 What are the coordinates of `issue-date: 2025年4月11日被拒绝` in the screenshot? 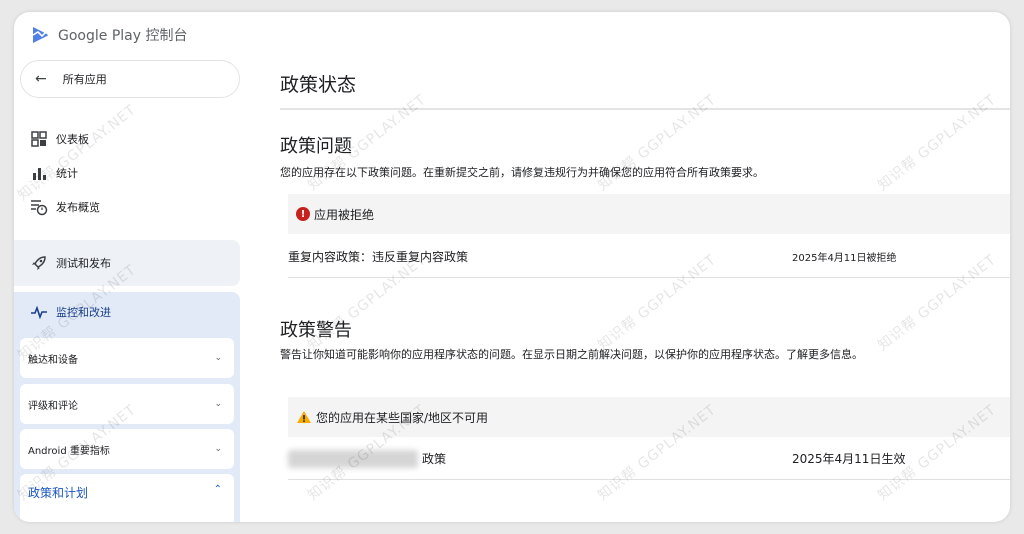 It's located at (844, 258).